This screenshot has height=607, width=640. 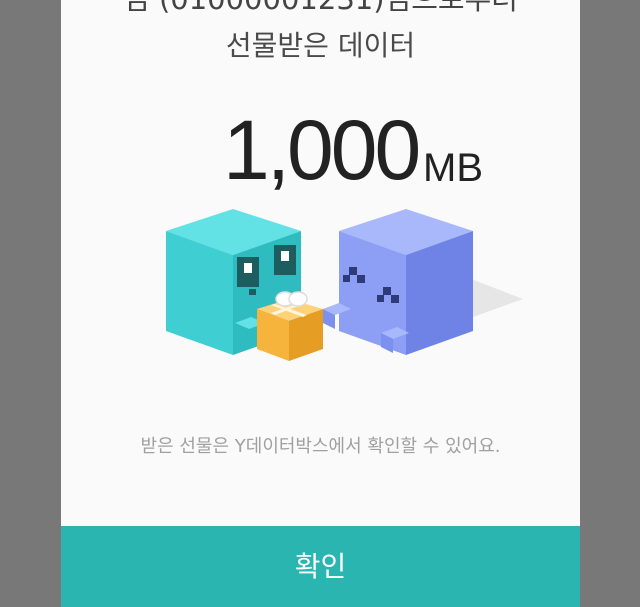 I want to click on dialog-header-text: 님 (01000001231)님으로부터, so click(x=320, y=9).